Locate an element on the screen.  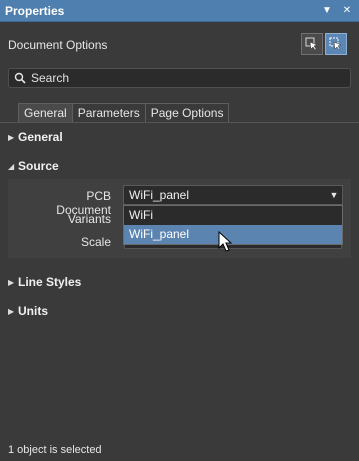
mouse-cursor-icon is located at coordinates (225, 241).